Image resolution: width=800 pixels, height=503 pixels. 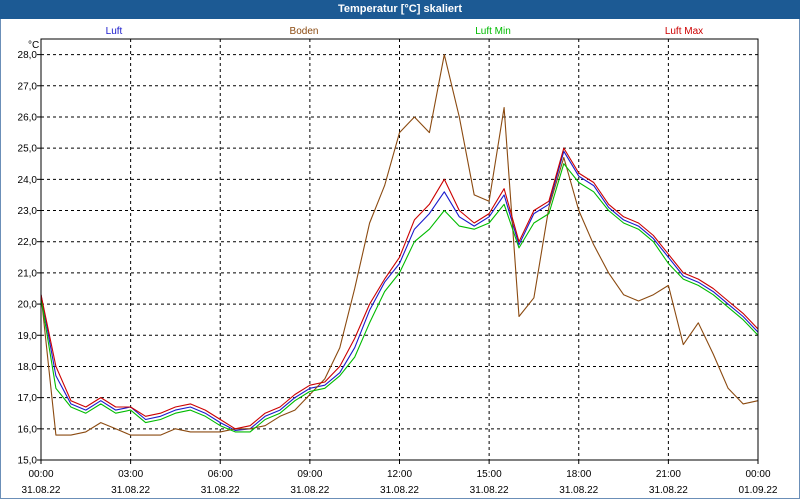 I want to click on y-tick-label: 28,0, so click(x=28, y=55).